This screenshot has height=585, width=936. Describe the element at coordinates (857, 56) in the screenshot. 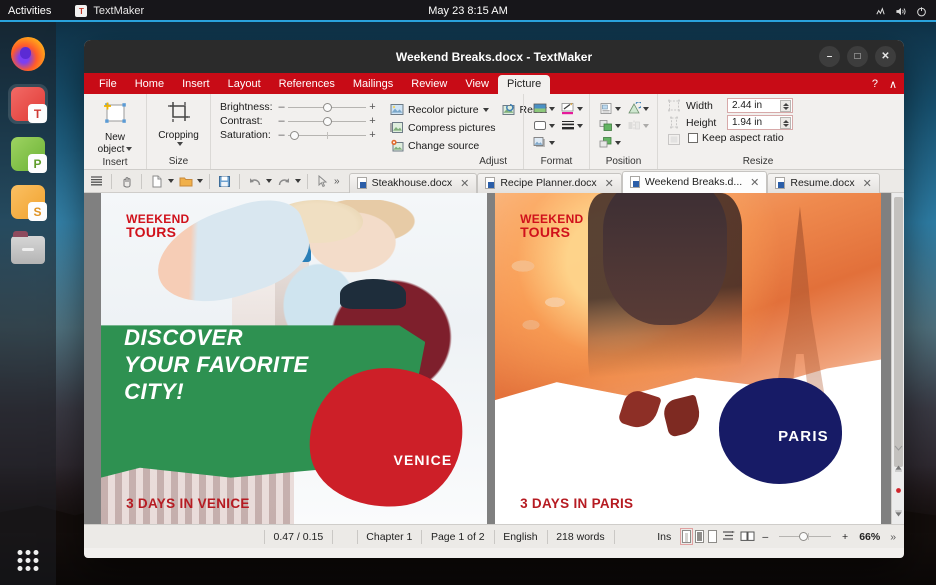

I see `maximize-button: □` at that location.